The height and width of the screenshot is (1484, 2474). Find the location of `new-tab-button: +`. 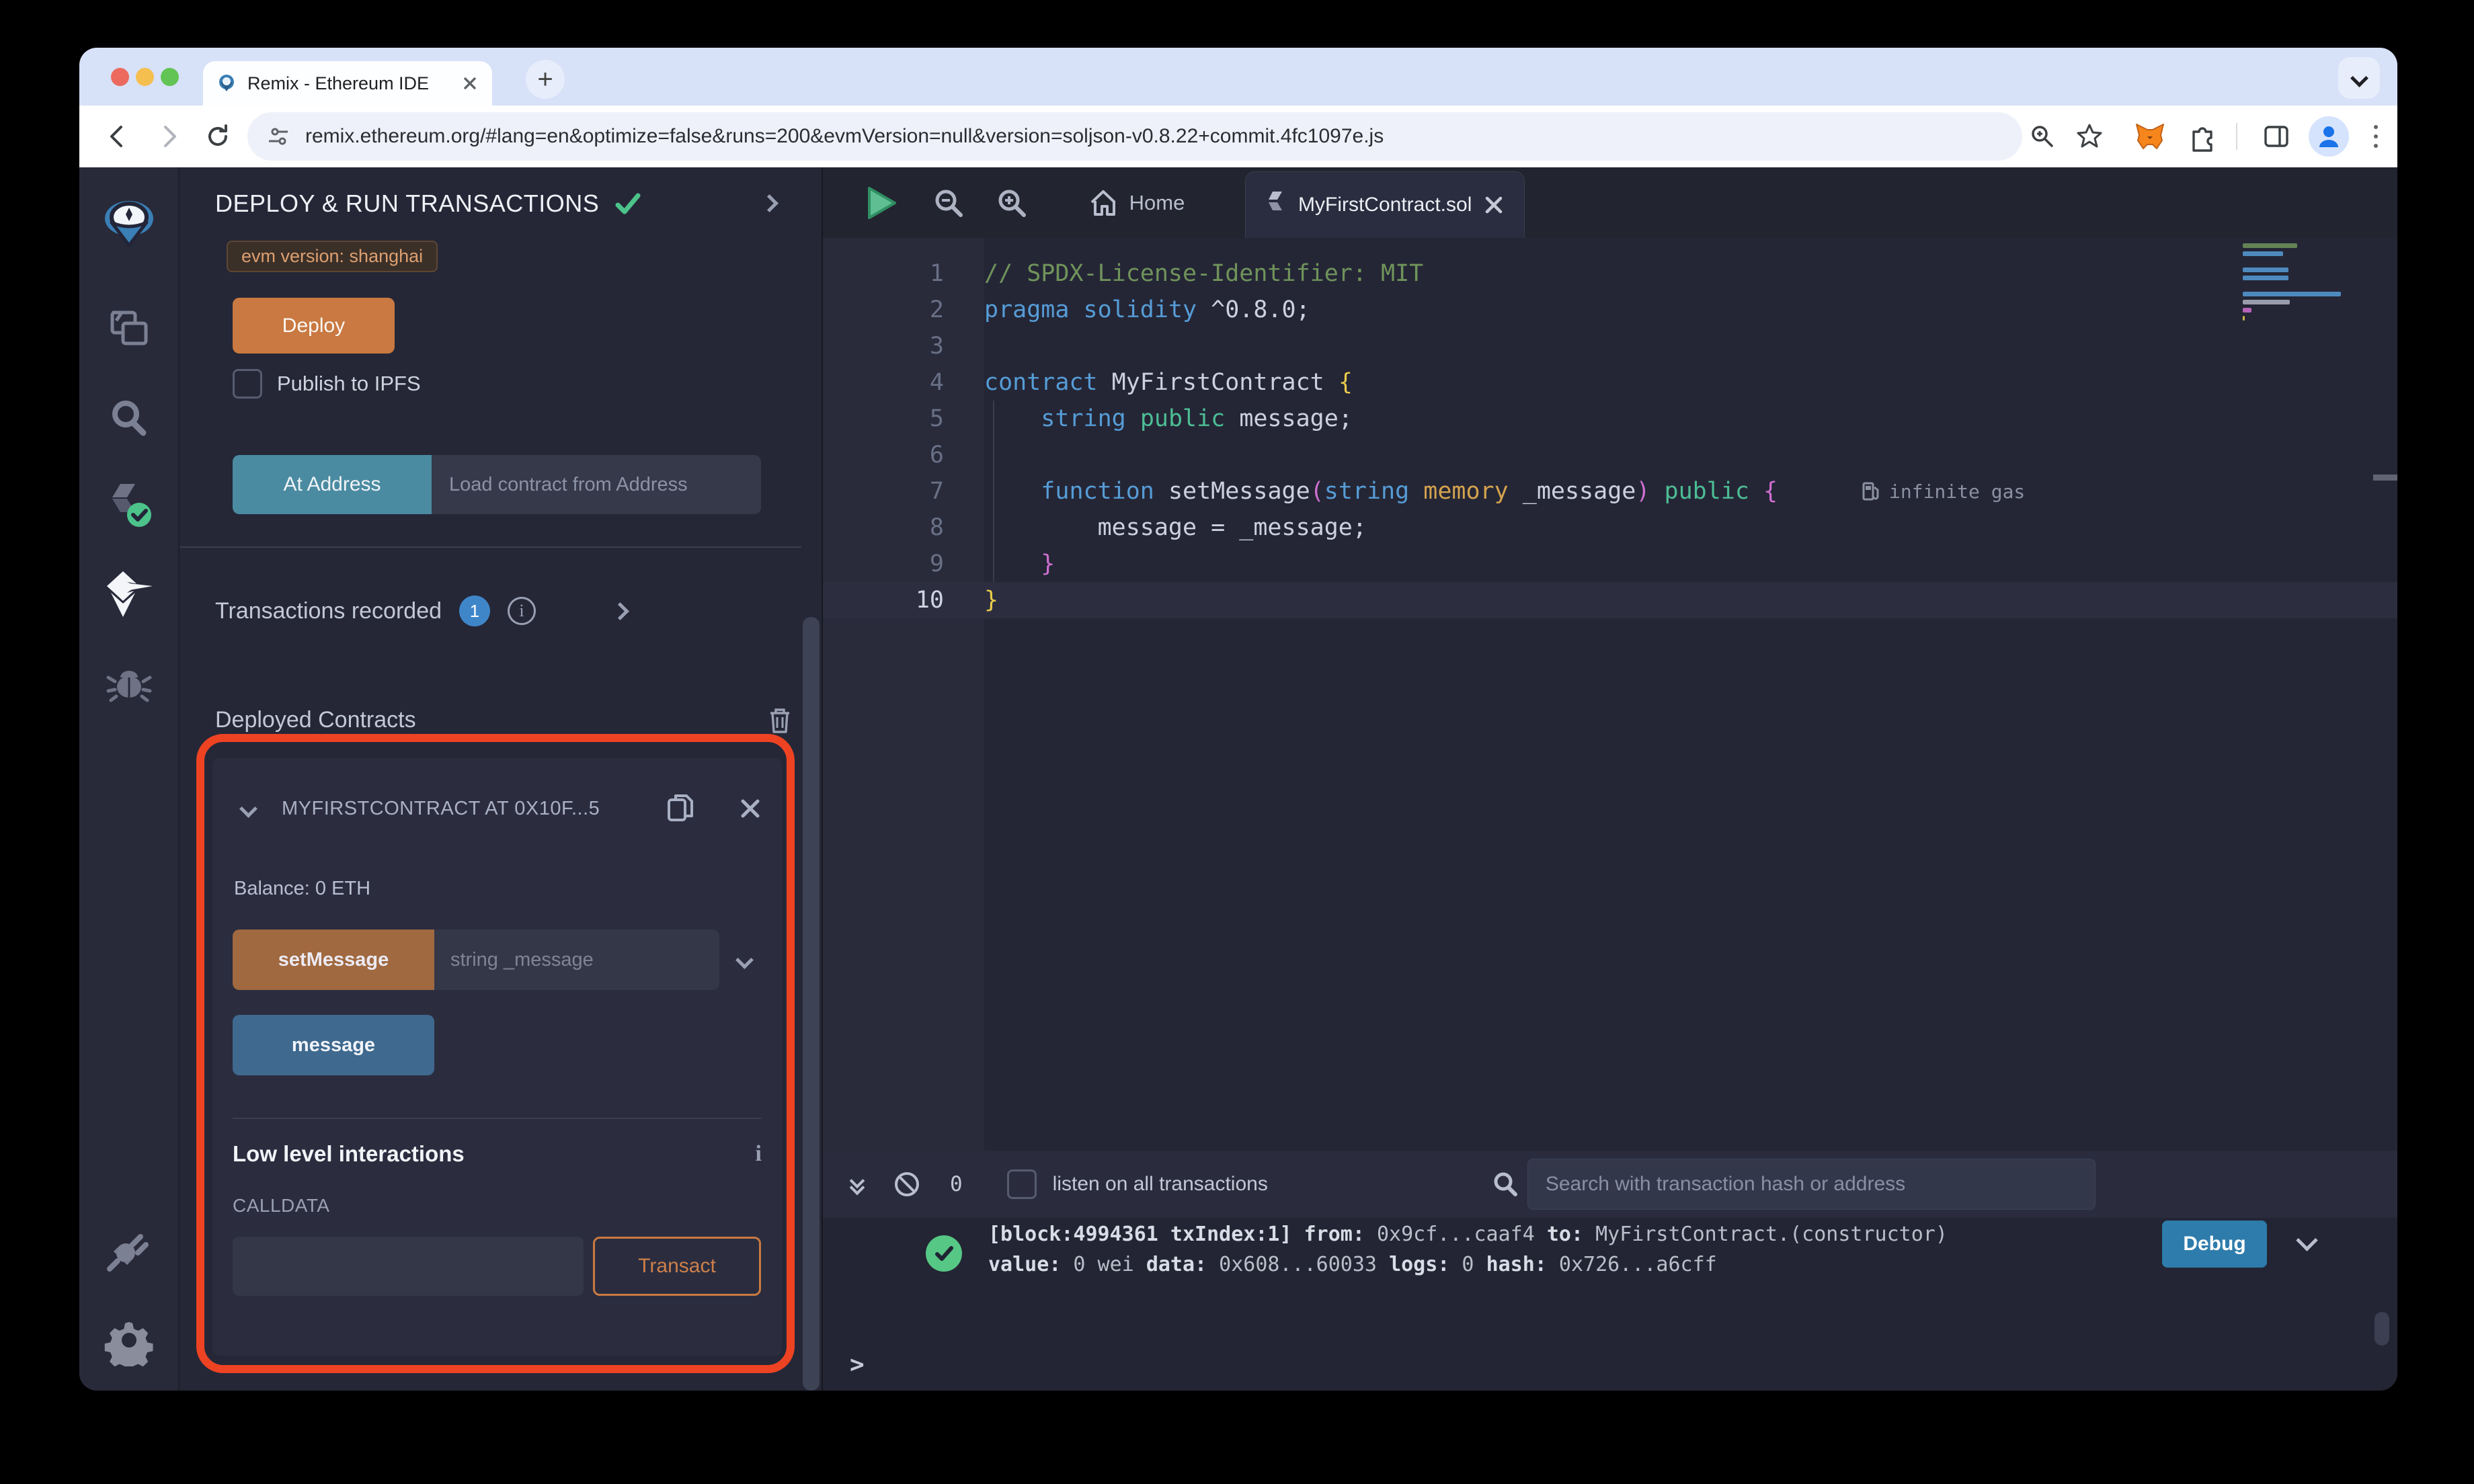

new-tab-button: + is located at coordinates (545, 79).